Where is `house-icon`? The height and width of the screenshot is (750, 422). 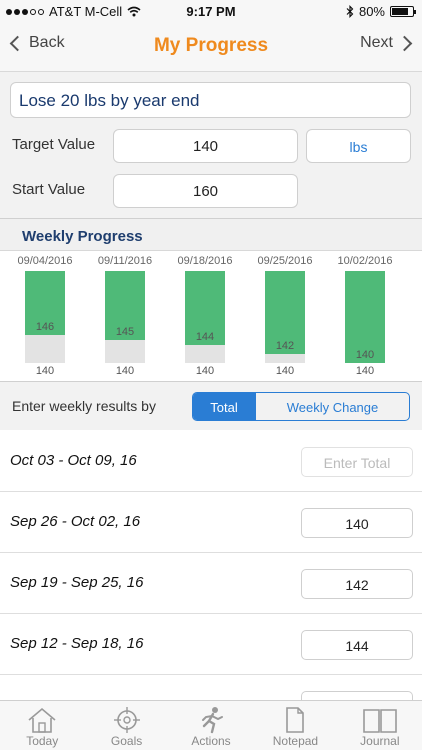
house-icon is located at coordinates (42, 720).